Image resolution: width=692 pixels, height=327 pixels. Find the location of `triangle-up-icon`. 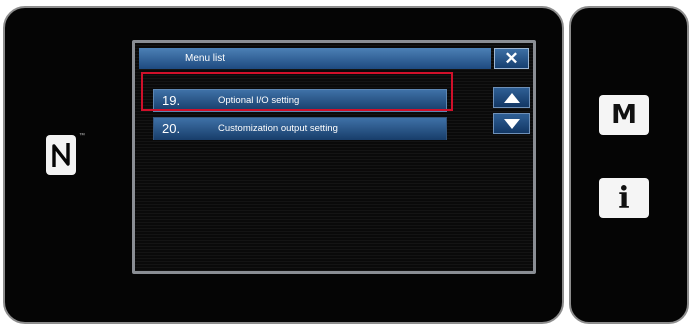

triangle-up-icon is located at coordinates (511, 97).